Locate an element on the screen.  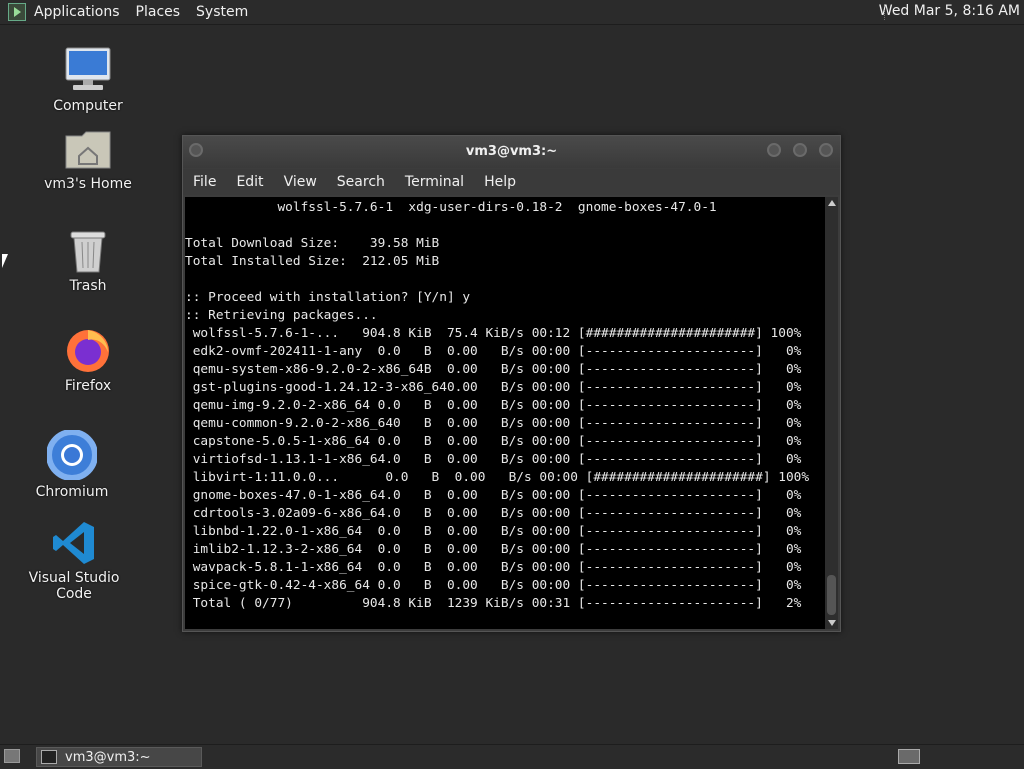
scroll-up-arrow-icon is located at coordinates (832, 203).